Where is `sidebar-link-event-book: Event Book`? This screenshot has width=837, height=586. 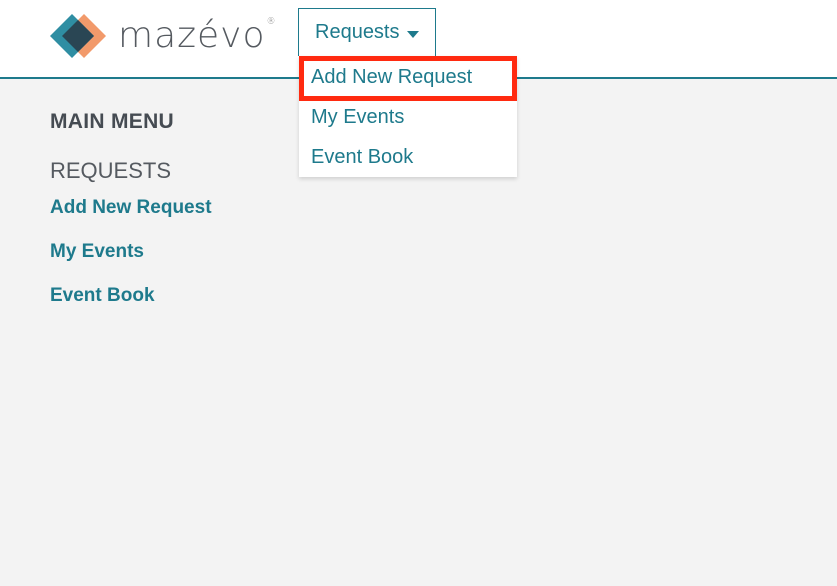 sidebar-link-event-book: Event Book is located at coordinates (102, 296).